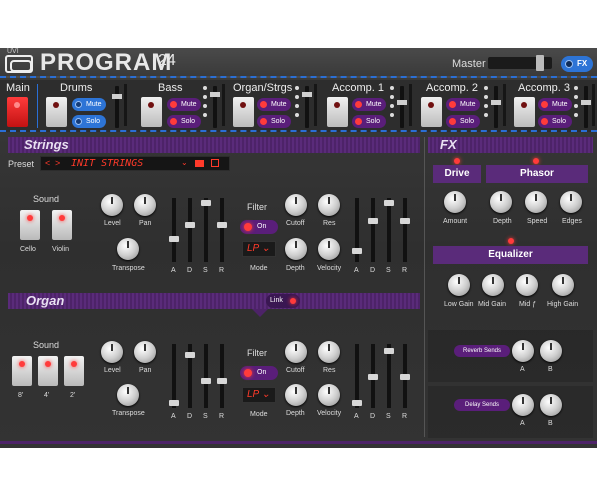  What do you see at coordinates (496, 107) in the screenshot?
I see `accomp-2-volume-fader` at bounding box center [496, 107].